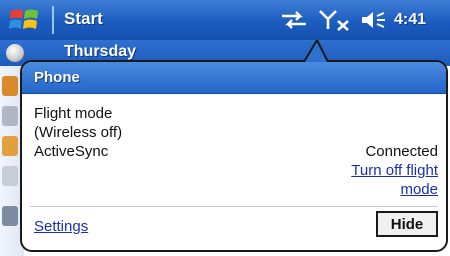 The height and width of the screenshot is (256, 450). Describe the element at coordinates (10, 216) in the screenshot. I see `owner-icon` at that location.